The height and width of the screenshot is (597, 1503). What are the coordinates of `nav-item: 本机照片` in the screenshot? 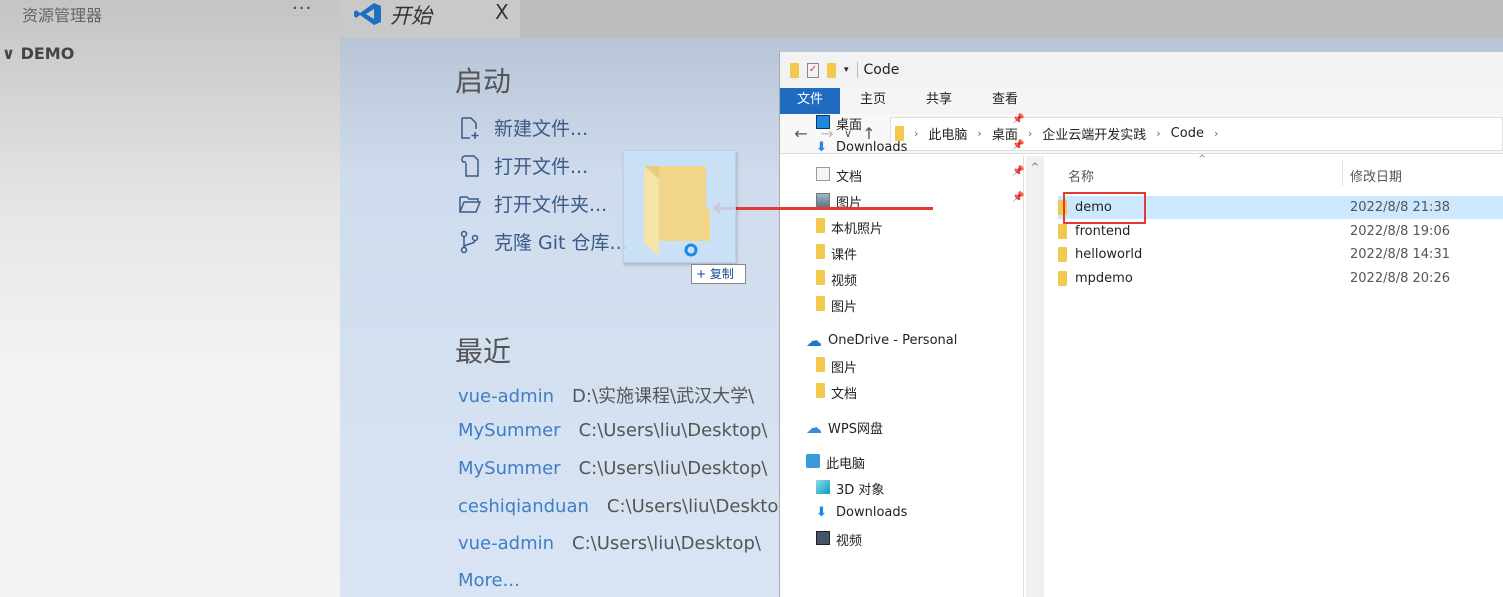 It's located at (849, 227).